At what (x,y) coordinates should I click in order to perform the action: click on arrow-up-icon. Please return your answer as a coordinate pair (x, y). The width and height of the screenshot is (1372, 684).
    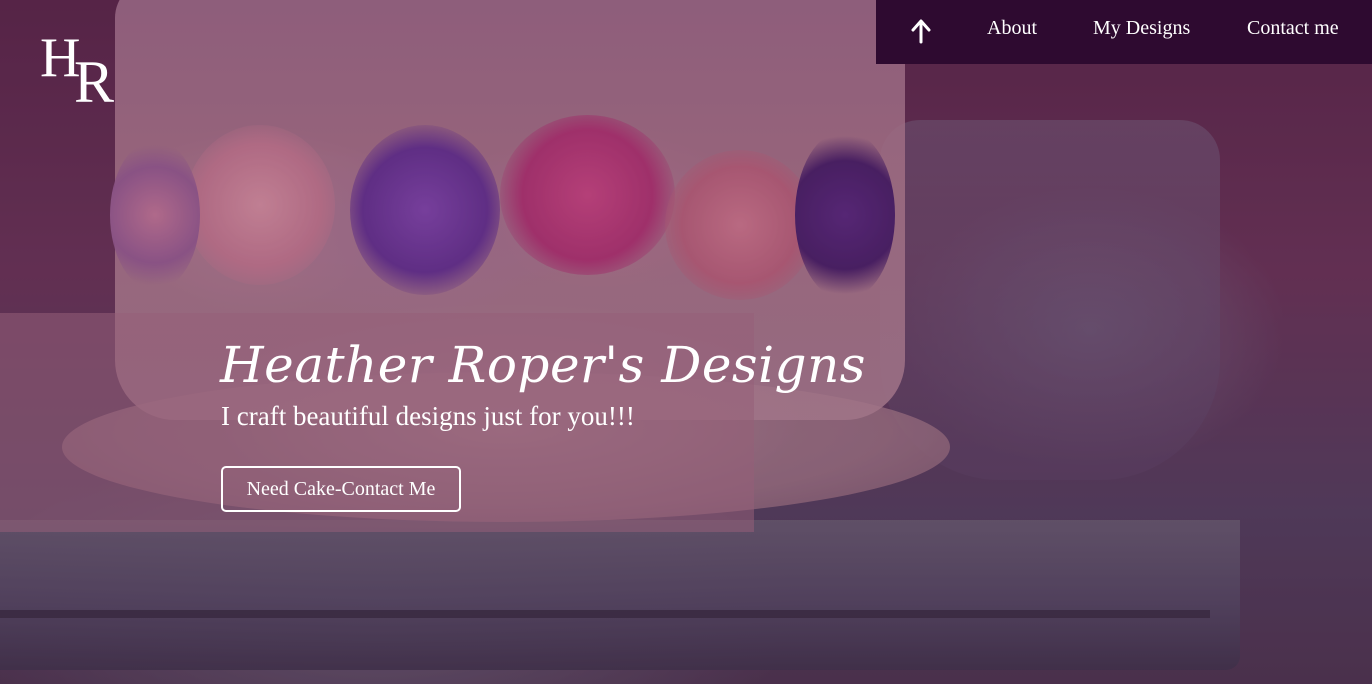
    Looking at the image, I should click on (921, 31).